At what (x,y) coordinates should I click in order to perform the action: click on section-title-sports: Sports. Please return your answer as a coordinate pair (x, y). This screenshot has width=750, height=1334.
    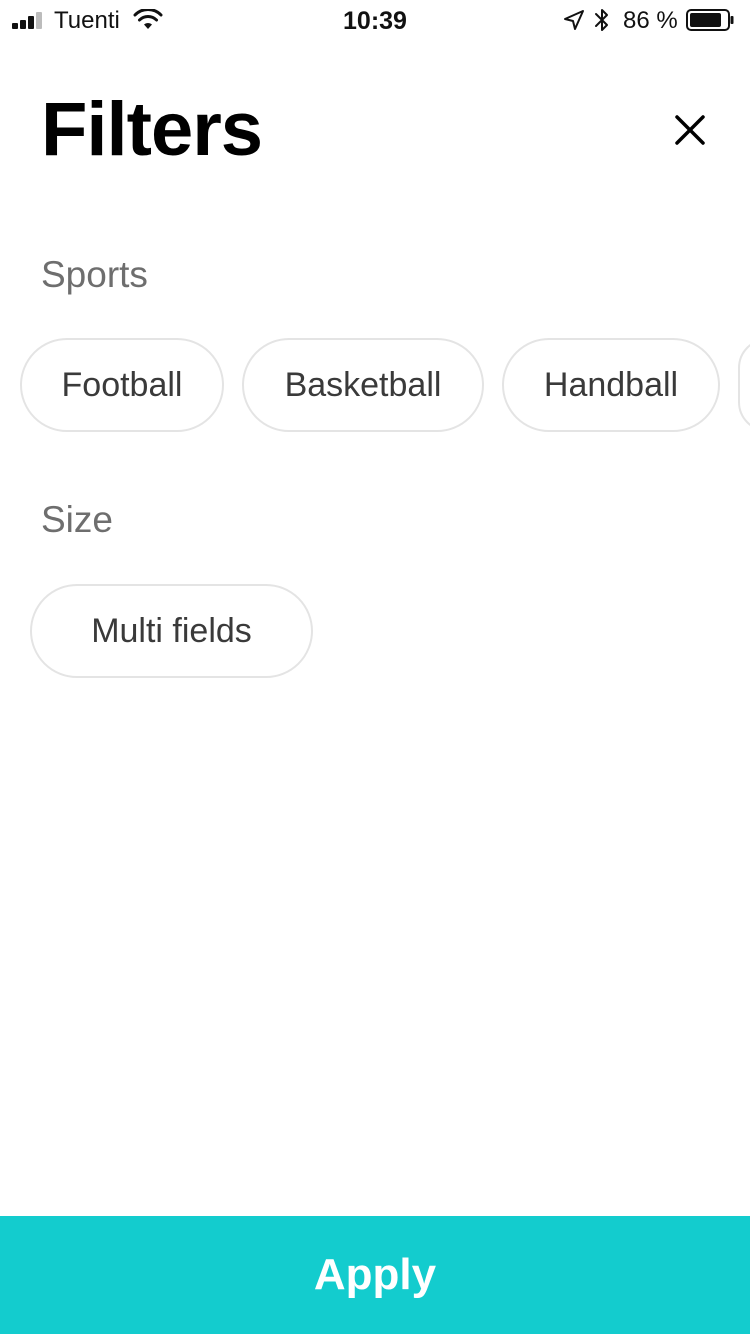
    Looking at the image, I should click on (94, 274).